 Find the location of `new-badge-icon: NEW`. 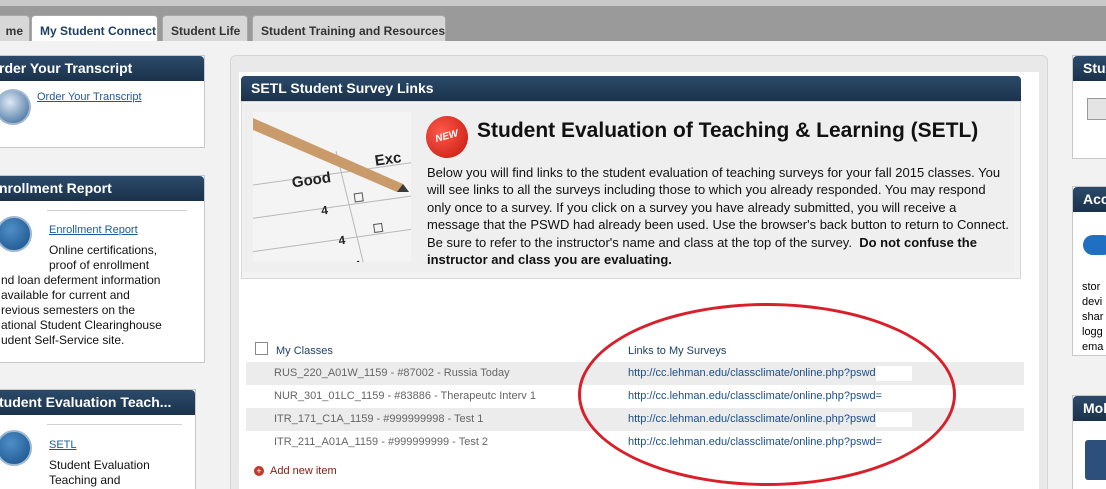

new-badge-icon: NEW is located at coordinates (447, 137).